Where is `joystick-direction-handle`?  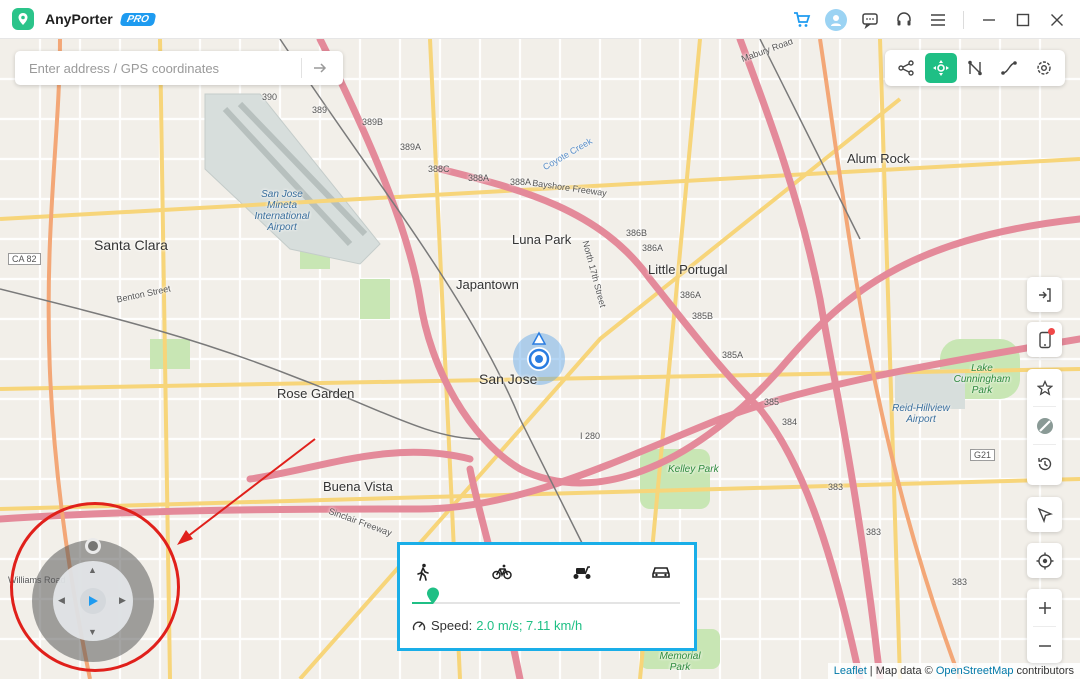
joystick-direction-handle is located at coordinates (93, 546).